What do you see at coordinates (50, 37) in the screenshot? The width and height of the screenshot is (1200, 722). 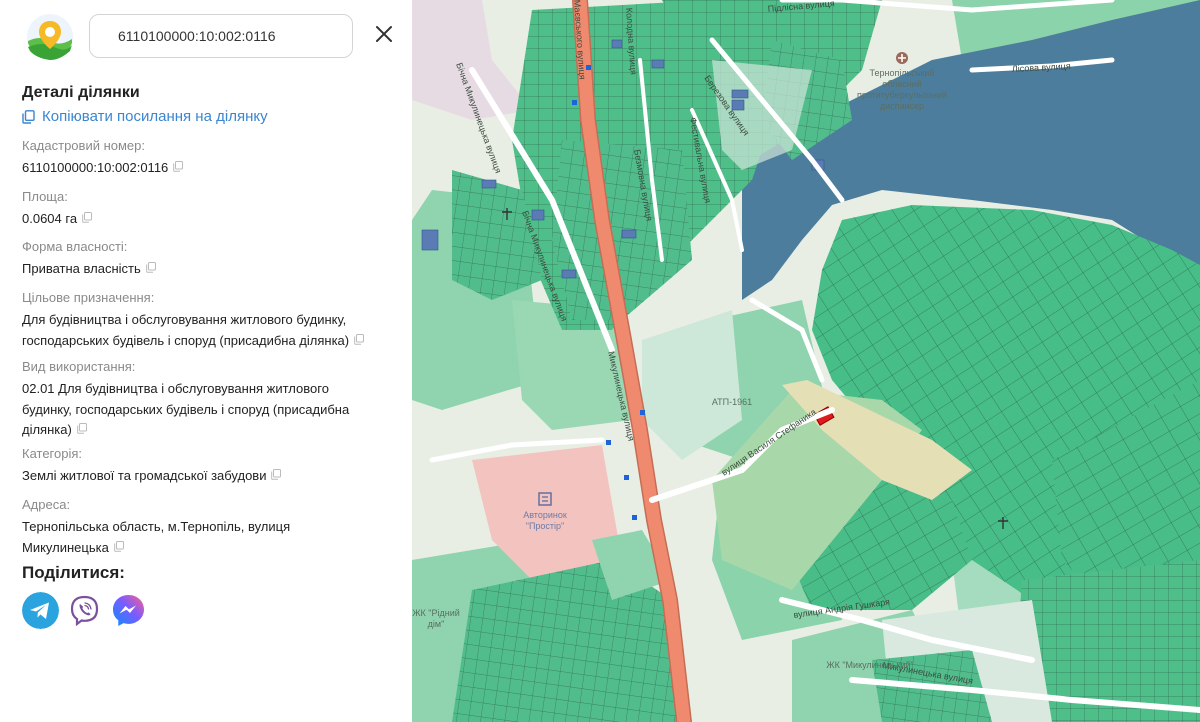 I see `app-logo-icon` at bounding box center [50, 37].